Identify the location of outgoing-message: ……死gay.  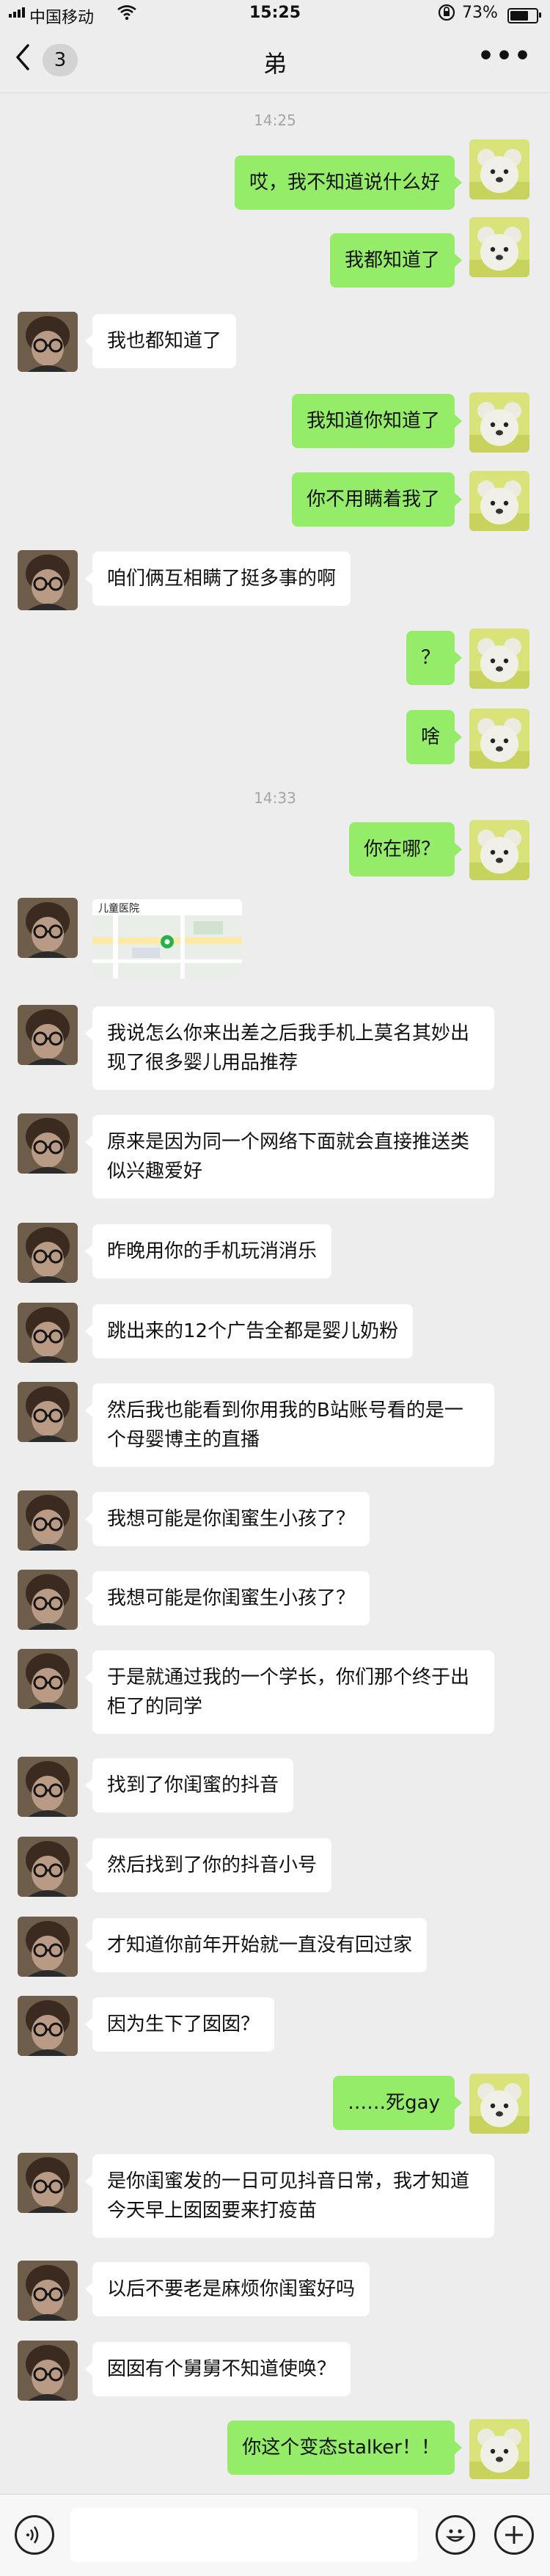
(397, 2103).